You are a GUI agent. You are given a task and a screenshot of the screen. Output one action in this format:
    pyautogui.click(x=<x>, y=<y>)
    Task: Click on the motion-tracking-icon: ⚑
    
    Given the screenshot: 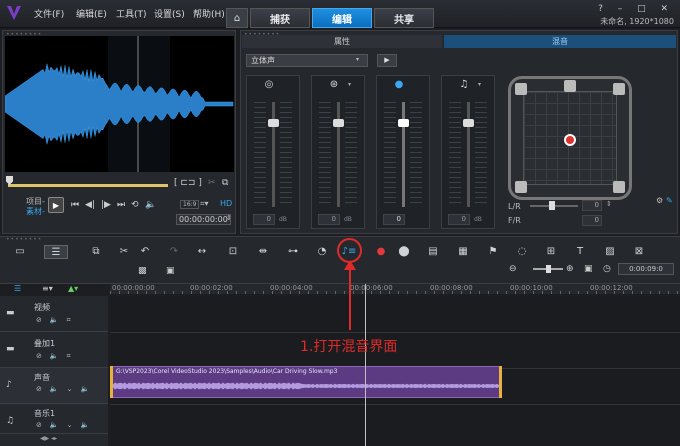 What is the action you would take?
    pyautogui.click(x=493, y=252)
    